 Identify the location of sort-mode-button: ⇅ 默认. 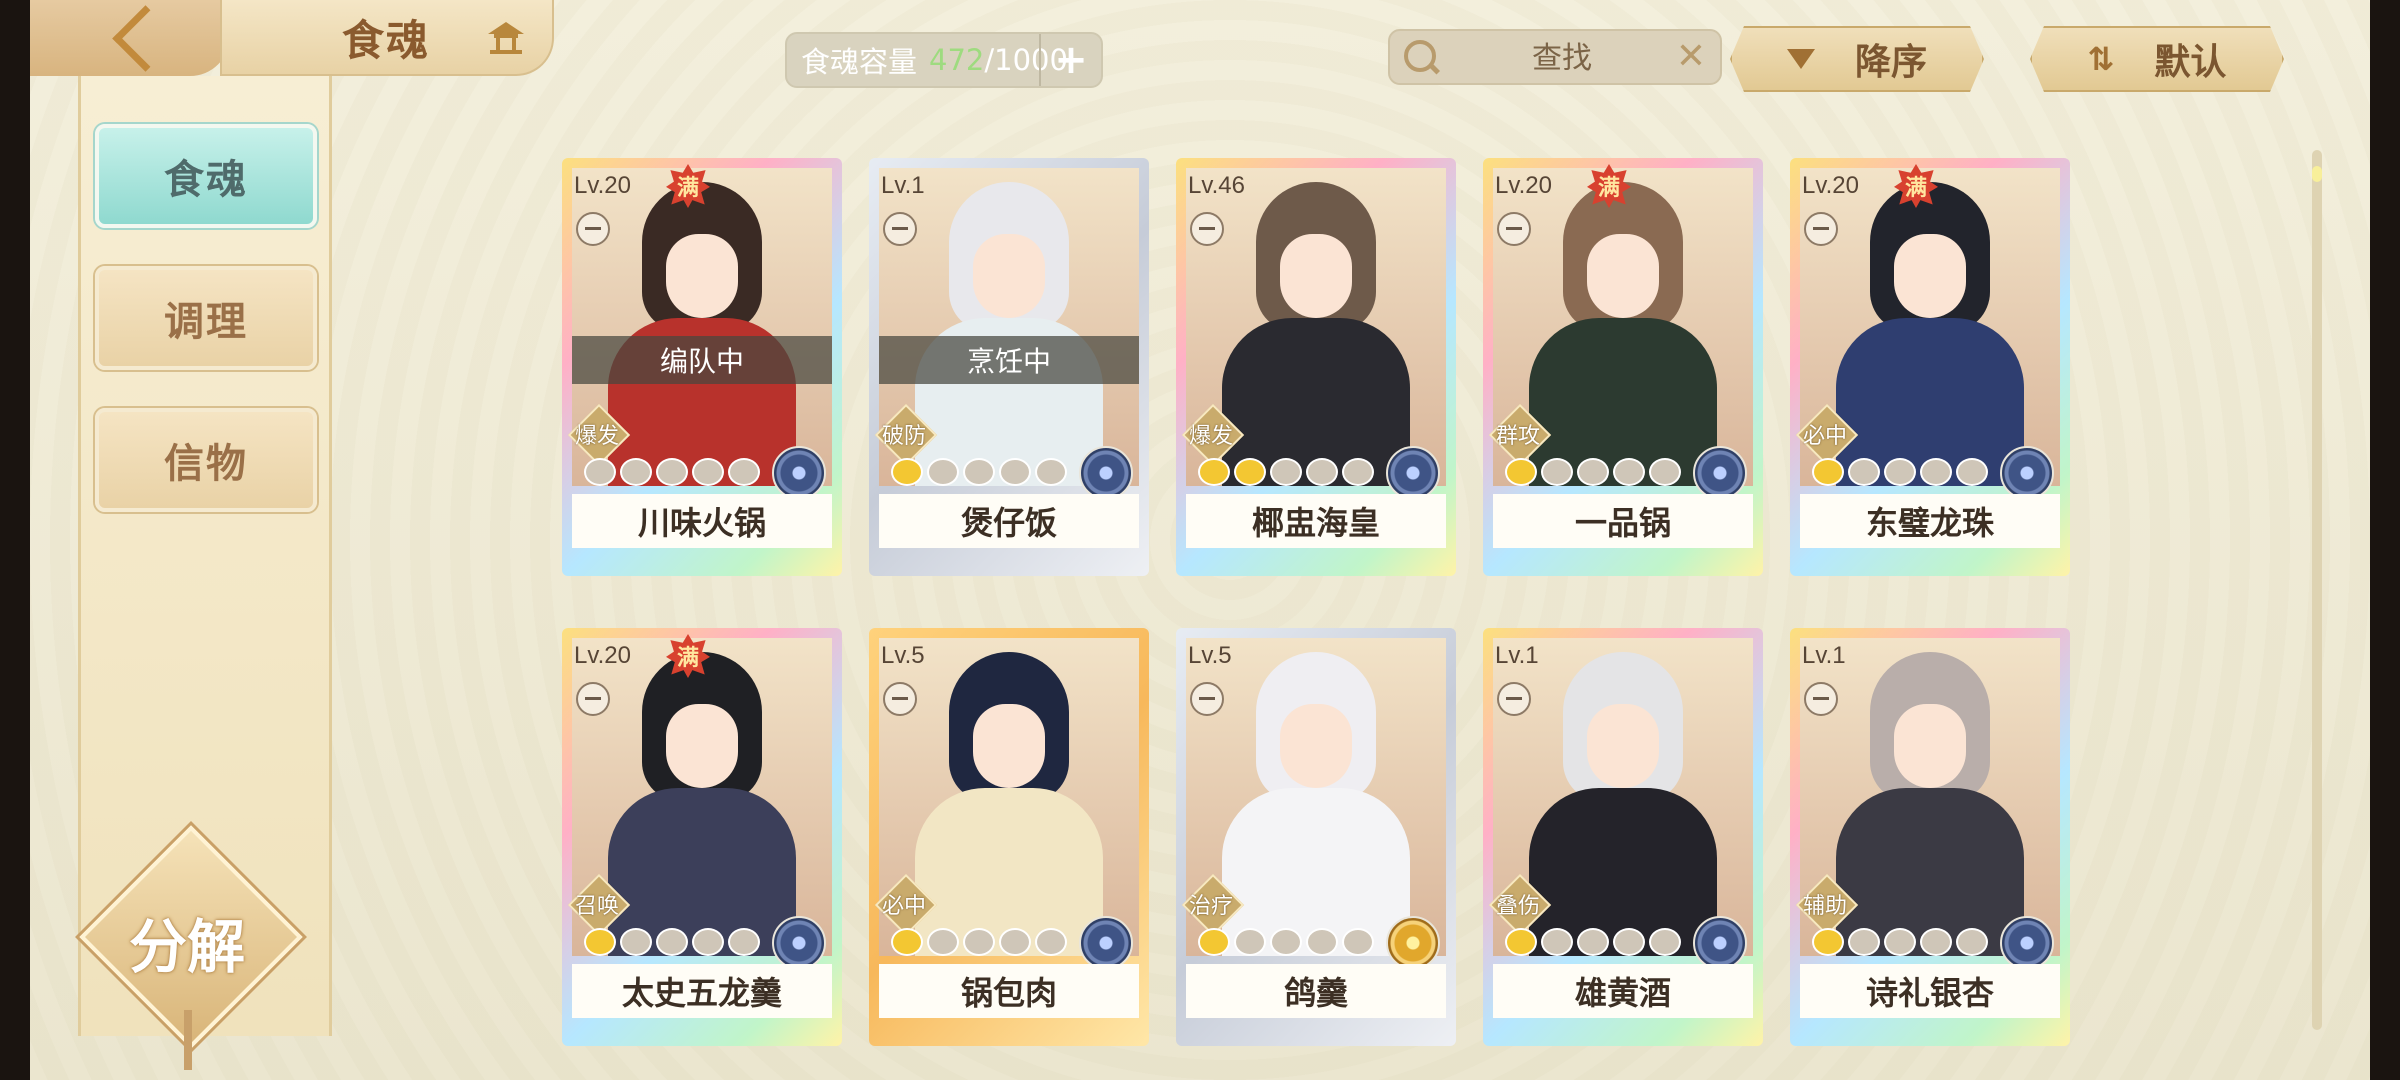
(2157, 59).